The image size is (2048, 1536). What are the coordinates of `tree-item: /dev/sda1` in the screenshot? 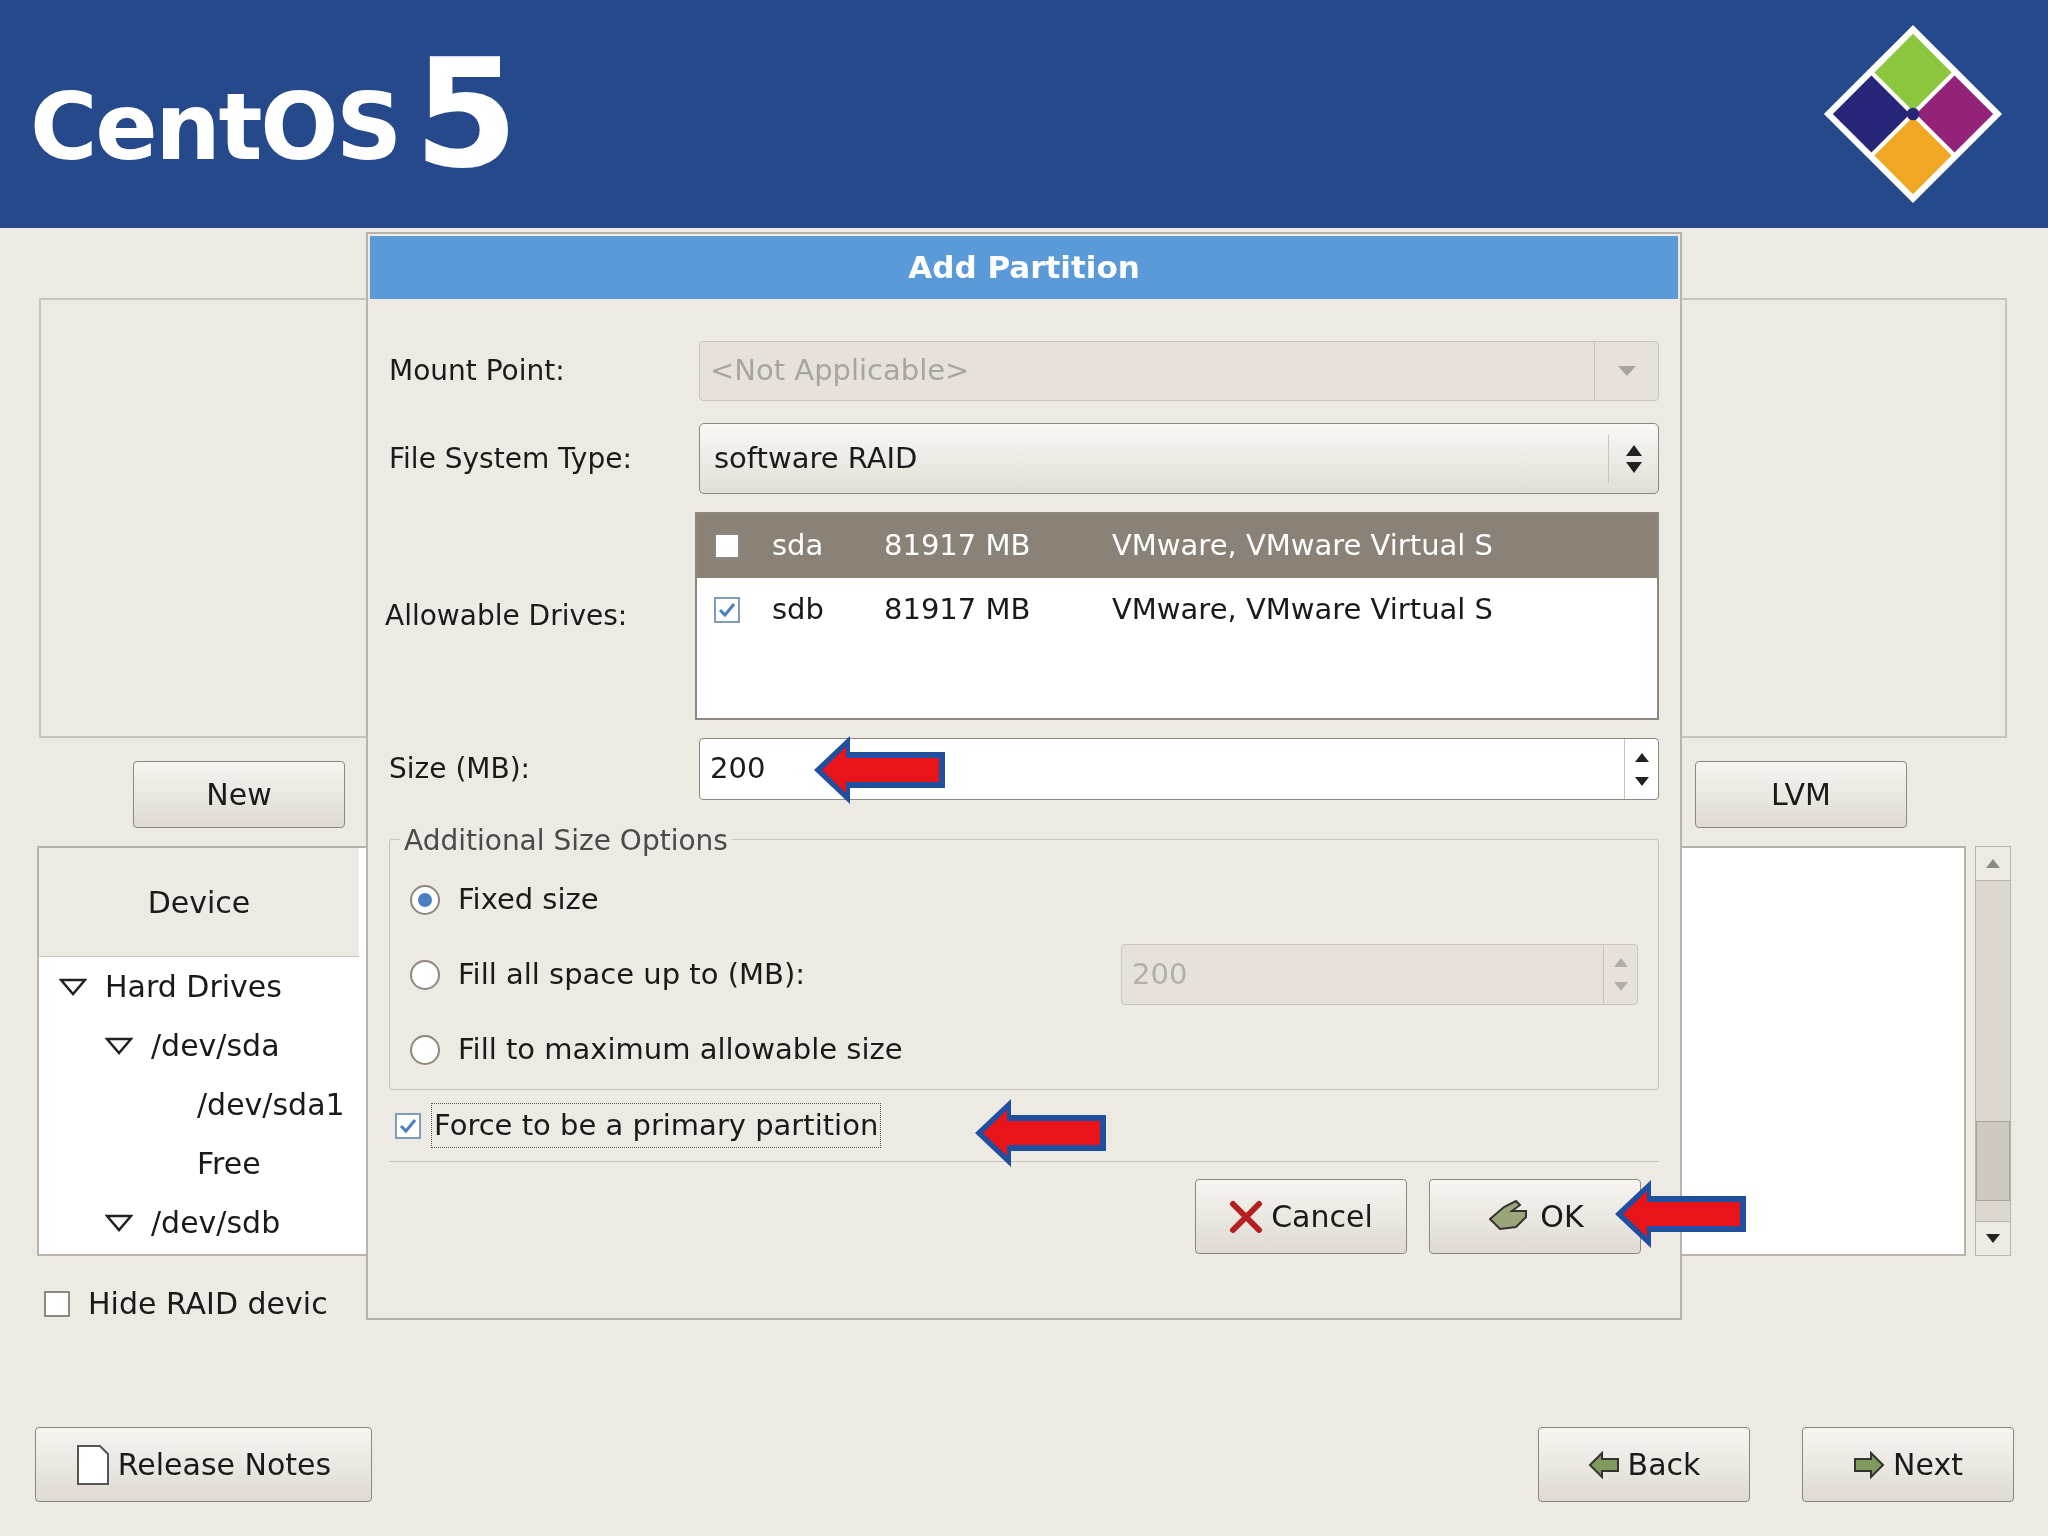 It's located at (271, 1104).